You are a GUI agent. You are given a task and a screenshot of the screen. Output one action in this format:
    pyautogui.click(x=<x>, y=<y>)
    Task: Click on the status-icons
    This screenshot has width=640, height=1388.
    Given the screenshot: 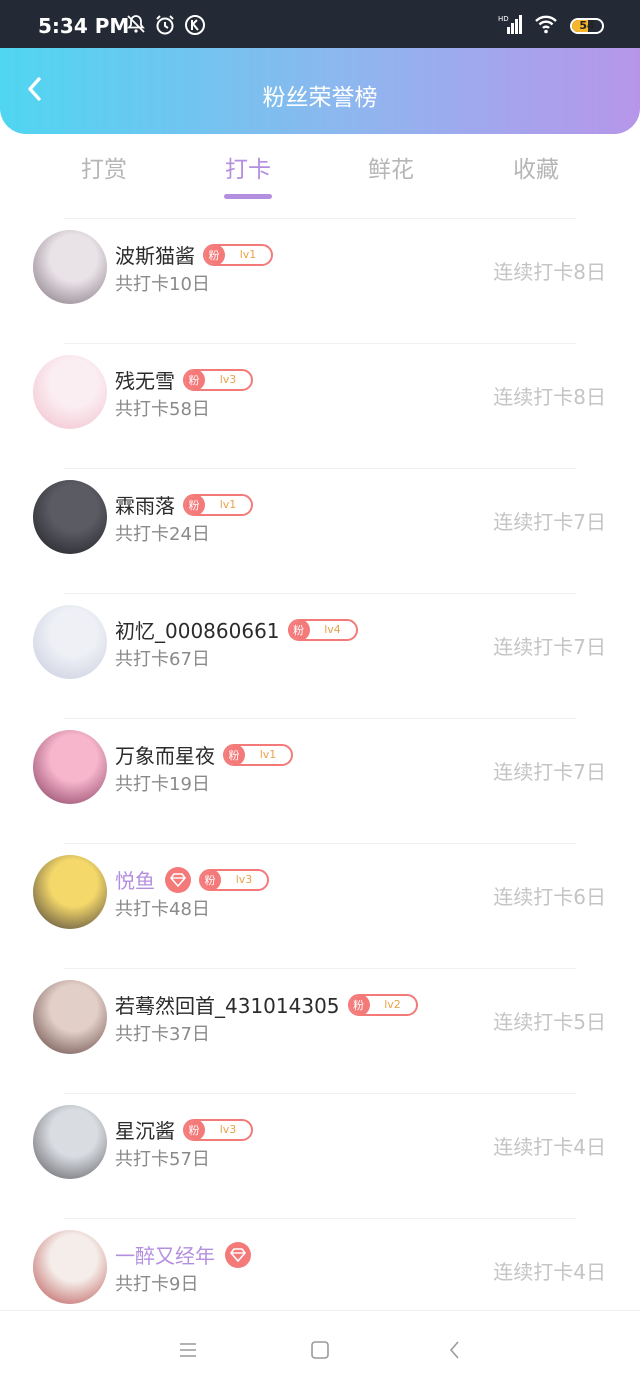 What is the action you would take?
    pyautogui.click(x=166, y=28)
    